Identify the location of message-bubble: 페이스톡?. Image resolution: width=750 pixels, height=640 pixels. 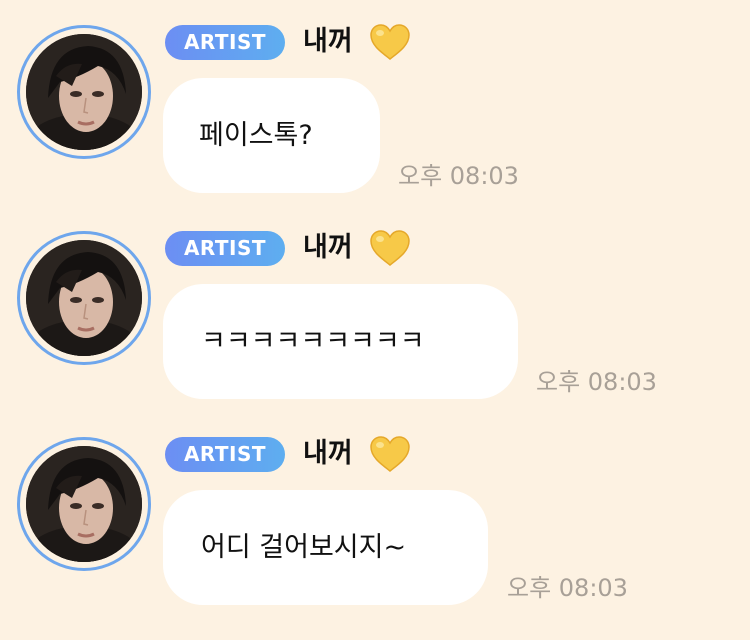
(271, 135).